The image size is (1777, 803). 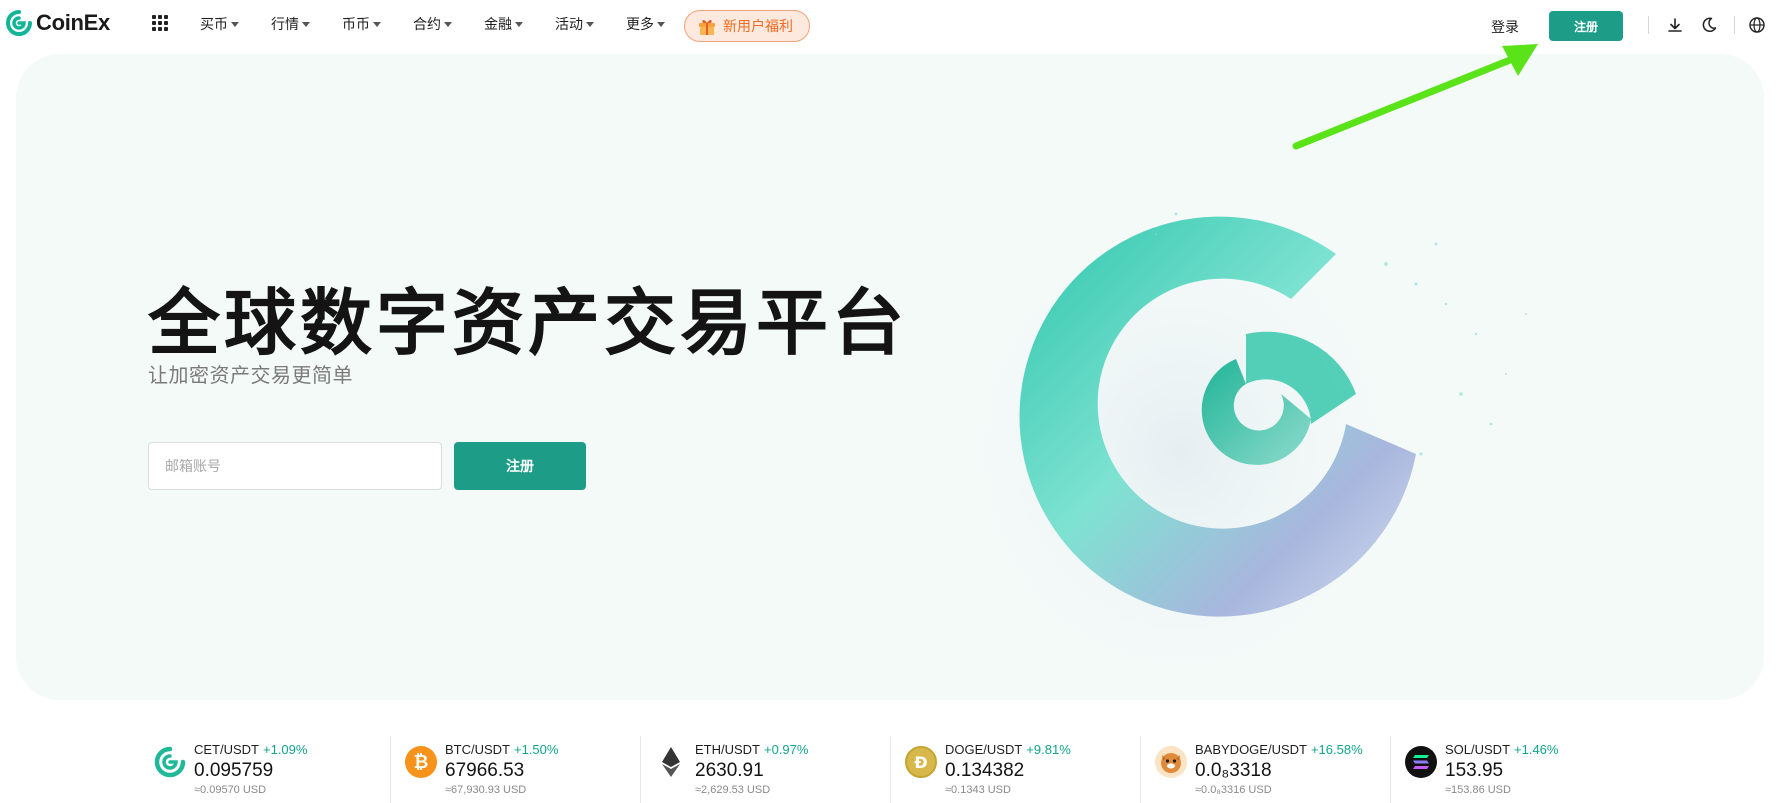 I want to click on ticker-pair: SOL/USDT +1.46%, so click(x=1501, y=749).